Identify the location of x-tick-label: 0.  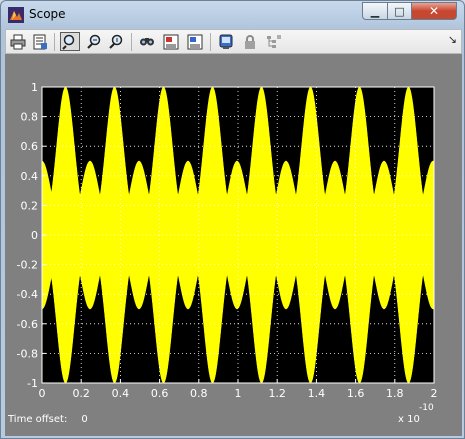
(42, 393).